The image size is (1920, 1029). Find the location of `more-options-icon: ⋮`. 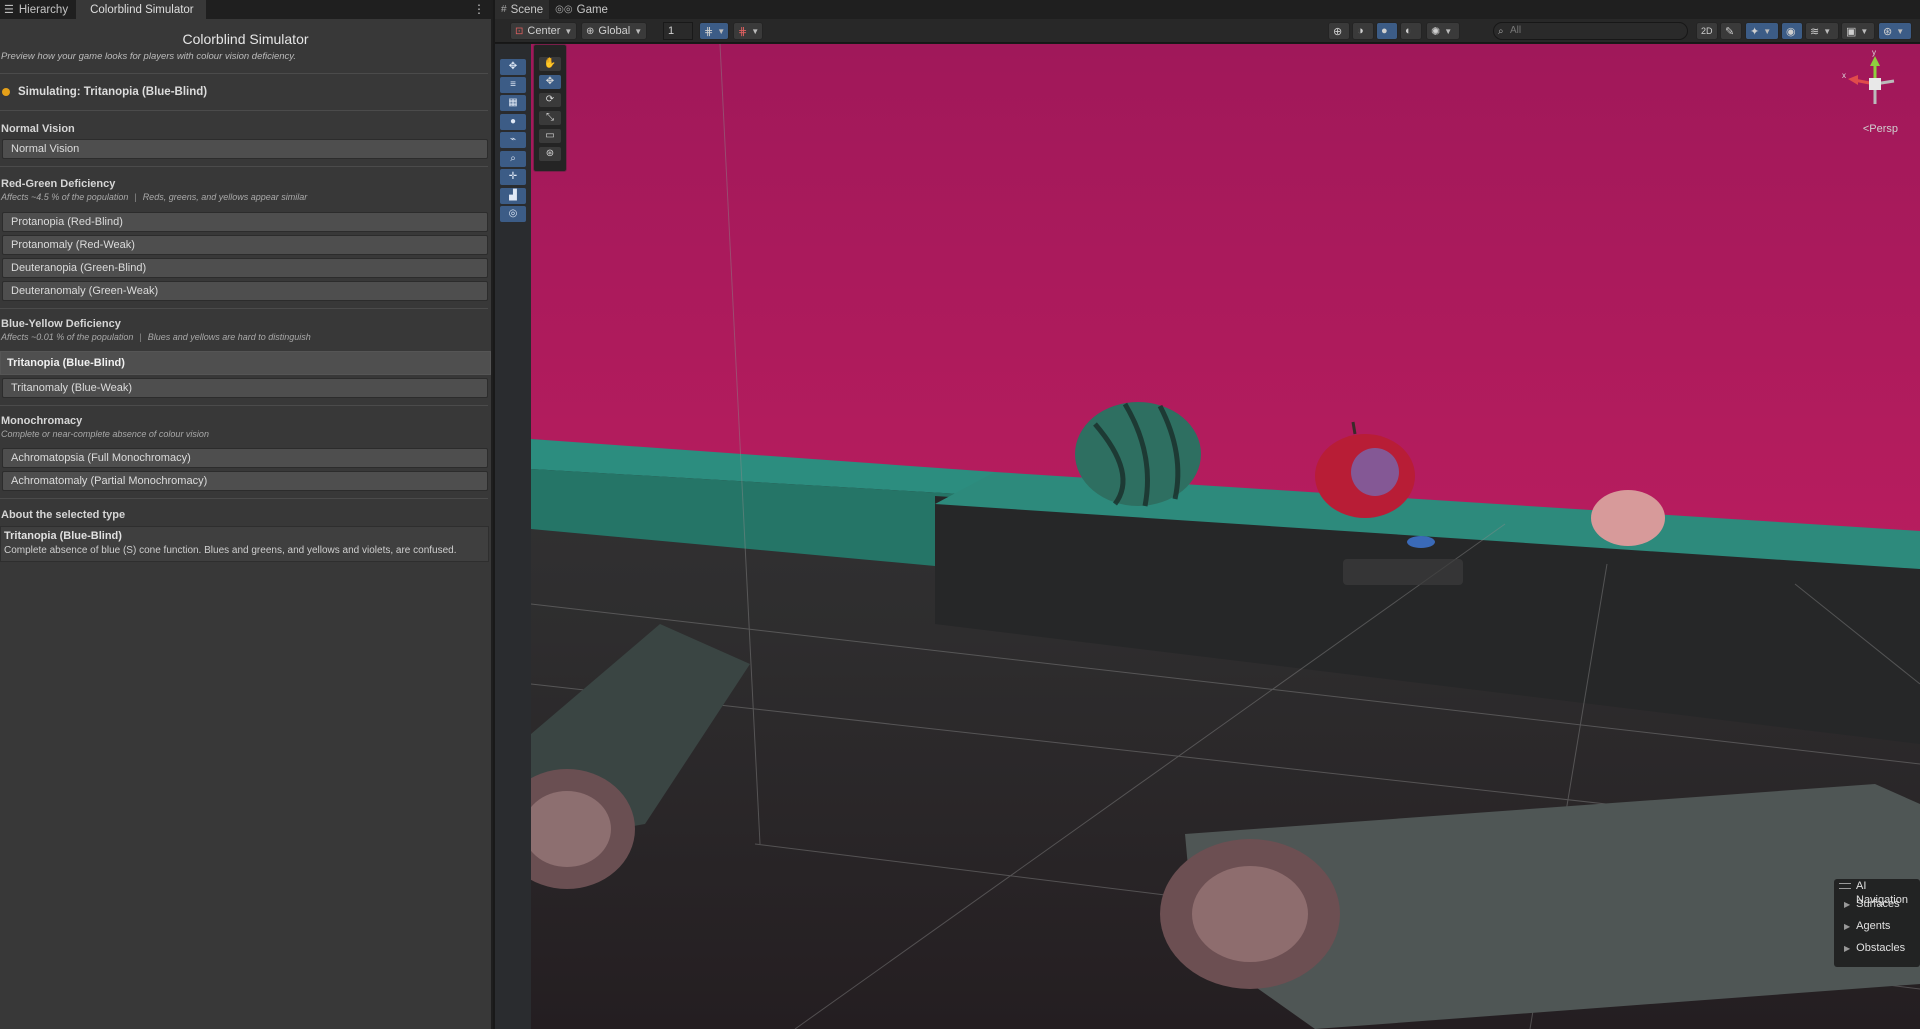

more-options-icon: ⋮ is located at coordinates (479, 9).